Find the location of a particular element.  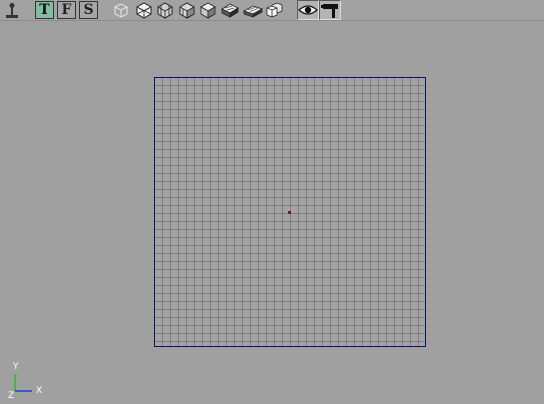

cube-flat-icon is located at coordinates (144, 10).